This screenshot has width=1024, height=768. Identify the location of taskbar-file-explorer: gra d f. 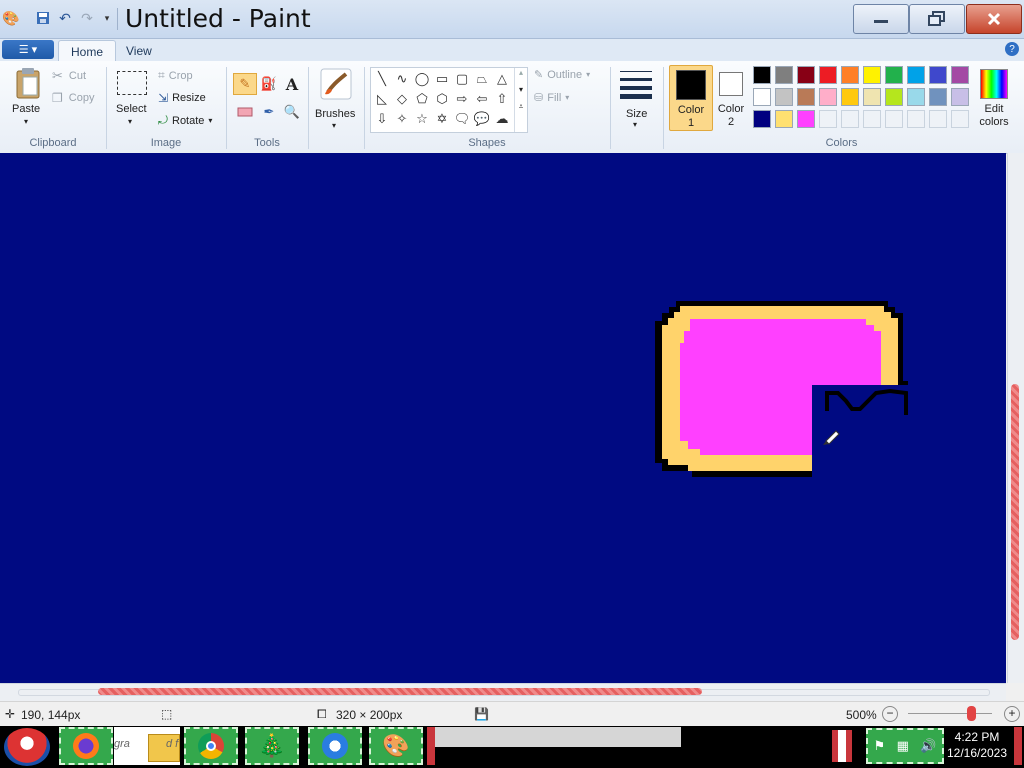
(147, 746).